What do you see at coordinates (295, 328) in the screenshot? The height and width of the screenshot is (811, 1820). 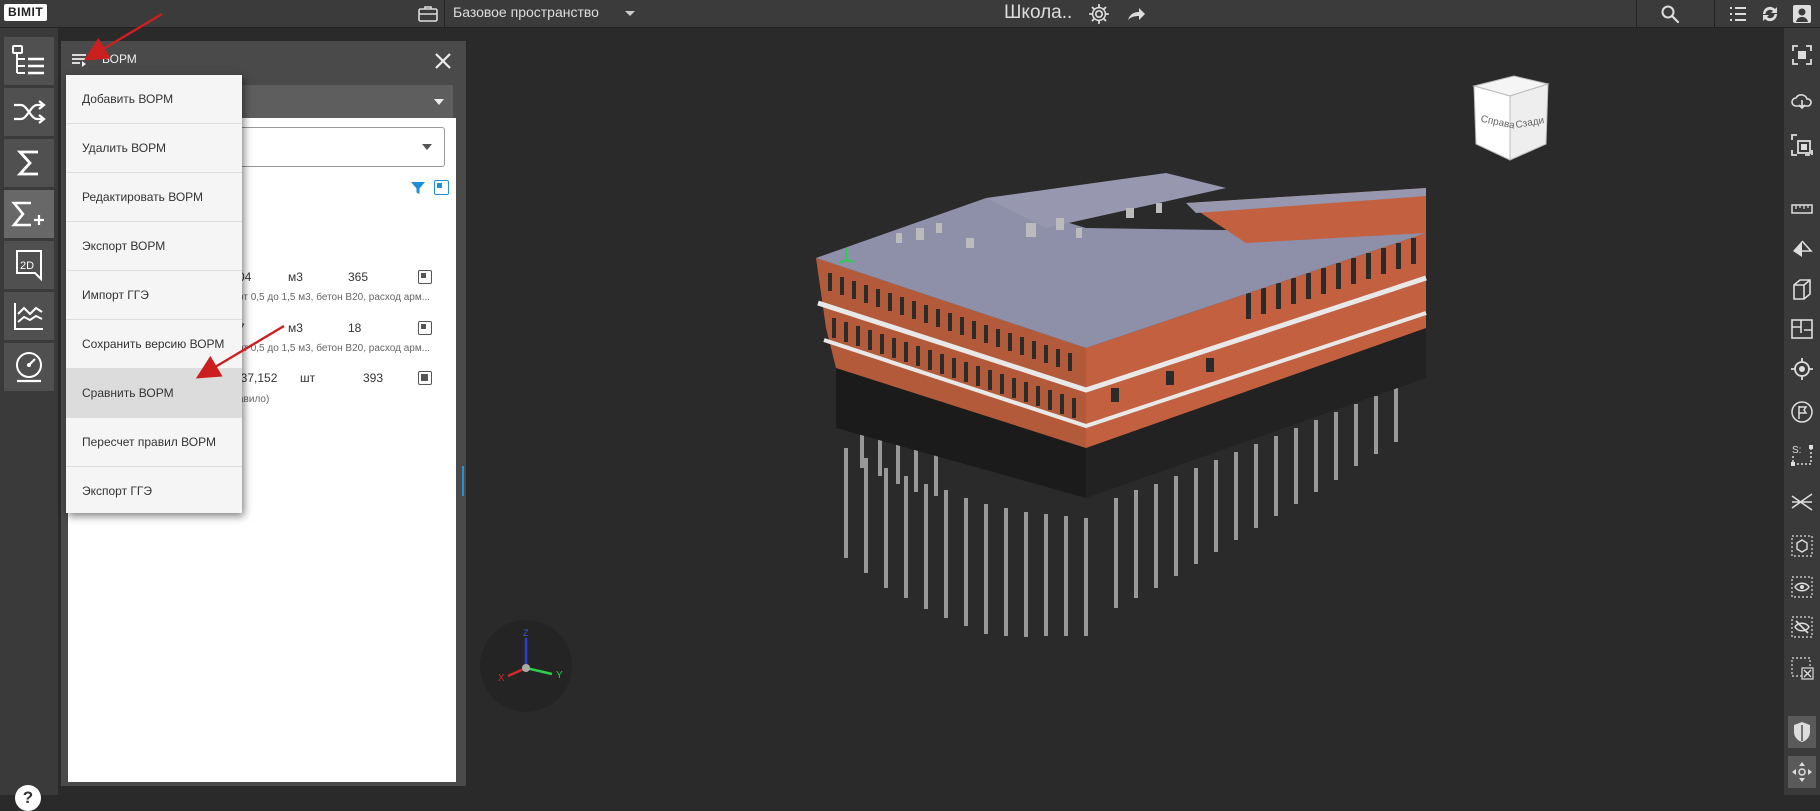 I see `row-2-unit: м3` at bounding box center [295, 328].